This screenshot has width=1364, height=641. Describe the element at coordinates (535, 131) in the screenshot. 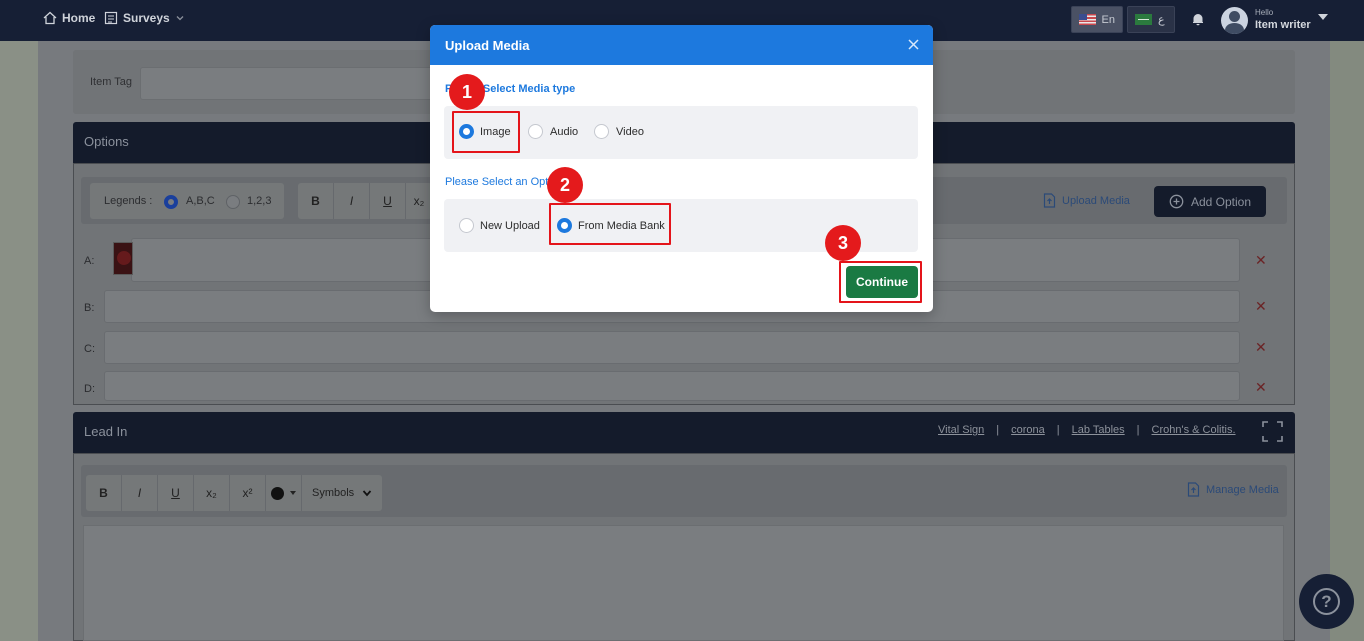

I see `media-type-audio-radio` at that location.